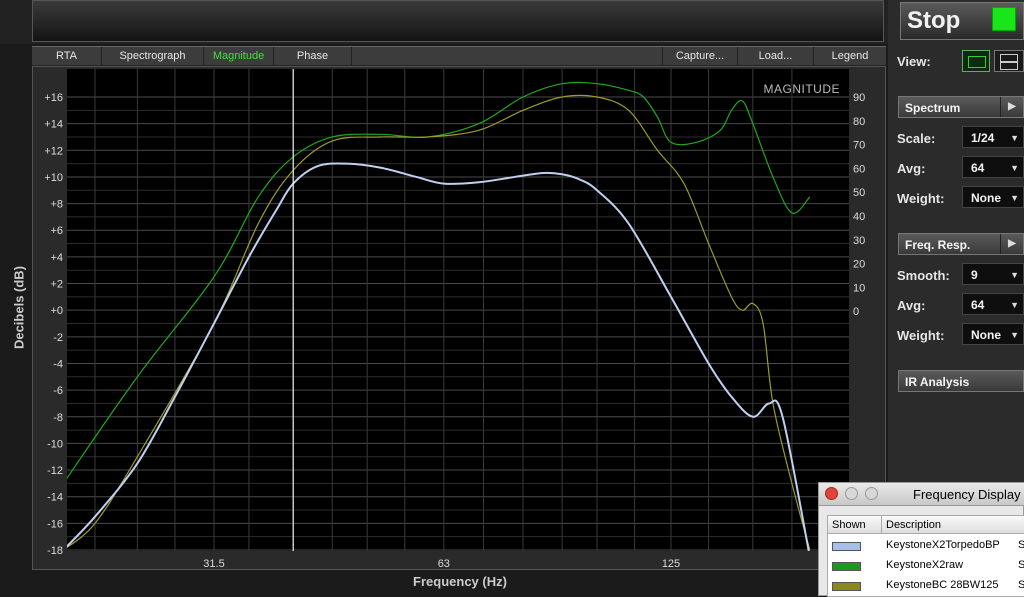 This screenshot has height=597, width=1024. What do you see at coordinates (831, 493) in the screenshot?
I see `close-icon` at bounding box center [831, 493].